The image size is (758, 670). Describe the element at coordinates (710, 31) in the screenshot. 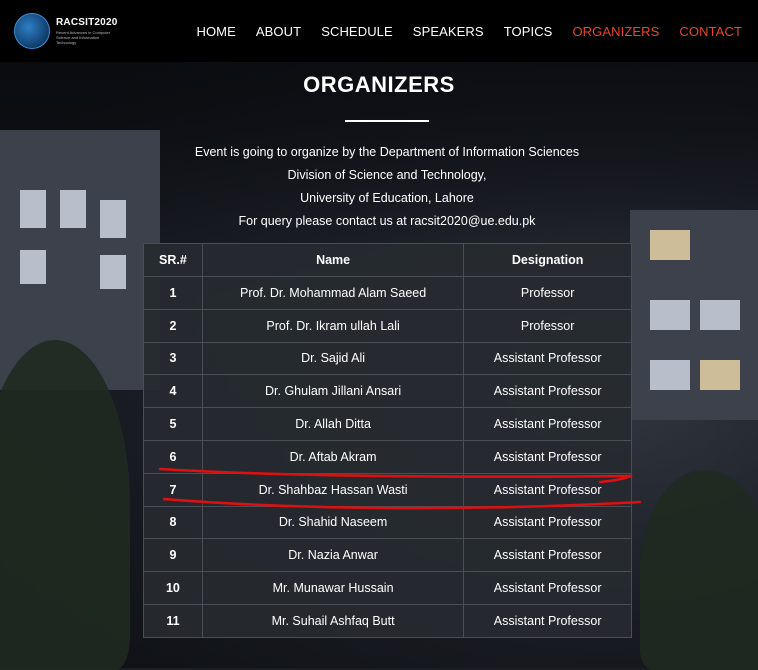

I see `nav-contact: CONTACT` at that location.